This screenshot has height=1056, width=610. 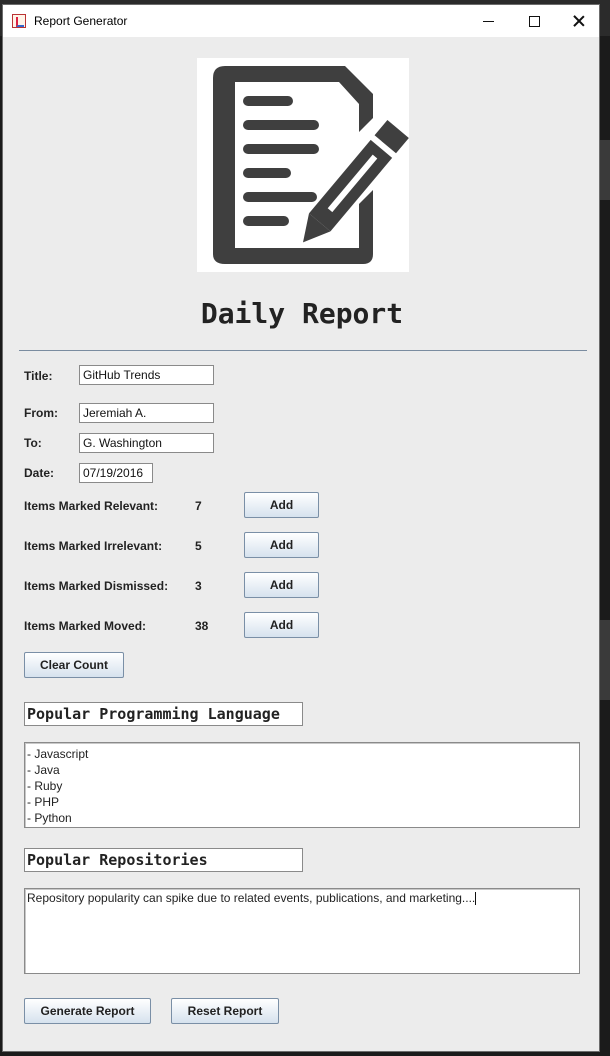 What do you see at coordinates (43, 770) in the screenshot?
I see `list-item: - Java` at bounding box center [43, 770].